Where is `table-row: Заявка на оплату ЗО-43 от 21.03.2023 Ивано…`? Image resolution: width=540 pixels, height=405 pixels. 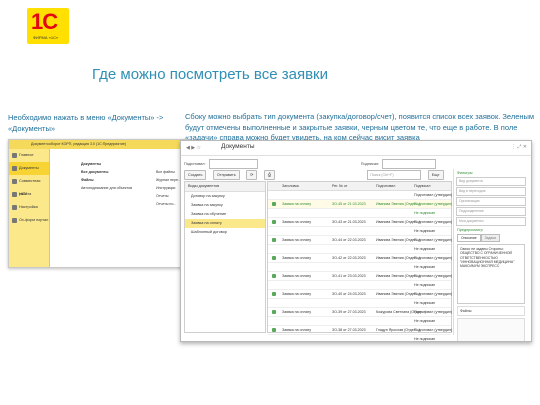
table-row: Заявка на оплату ЗО-43 от 21.03.2023 Ивано… is located at coordinates (360, 222).